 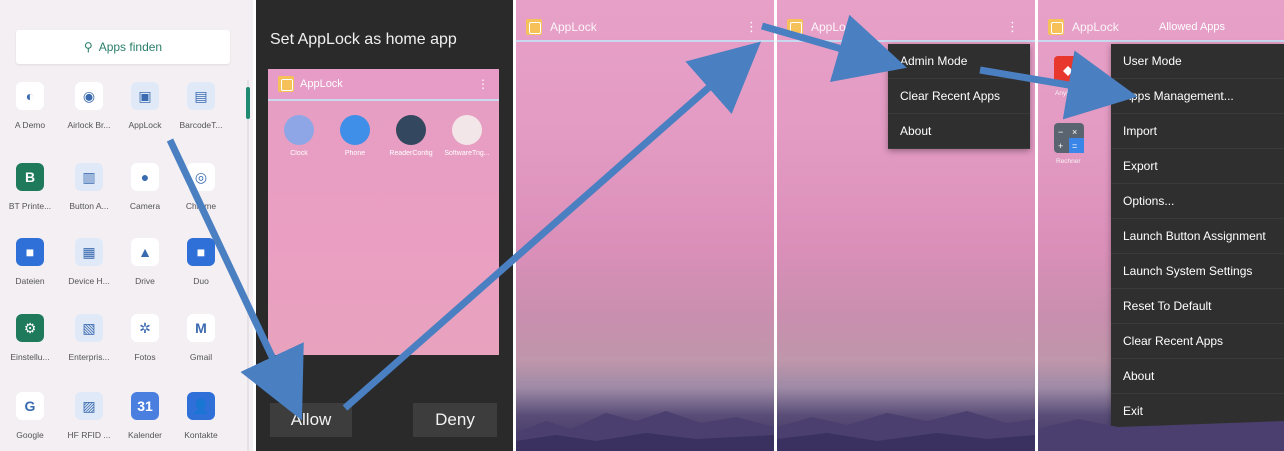 I want to click on arrow-applock-to-allow, so click(x=235, y=279).